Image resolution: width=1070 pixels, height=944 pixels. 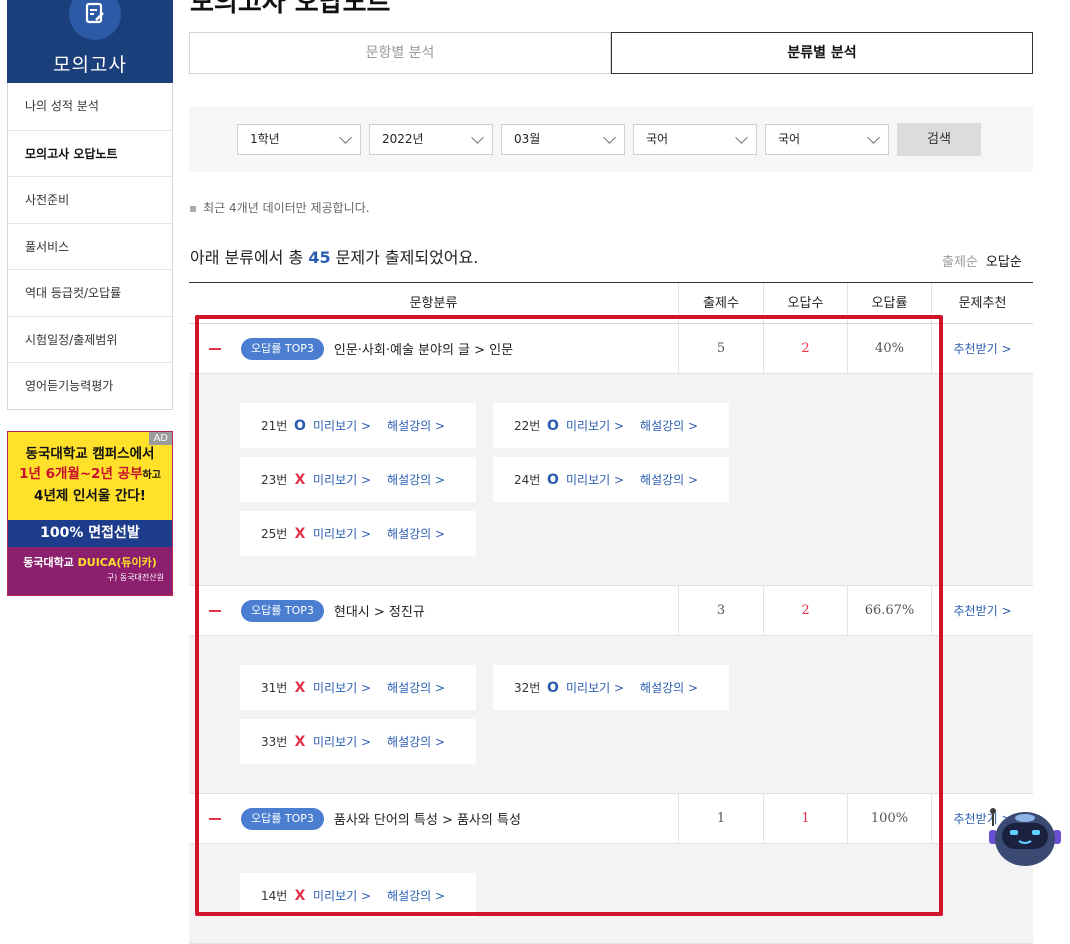 I want to click on category-name: 품사와 단어의 특성 > 품사의 특성, so click(x=427, y=820).